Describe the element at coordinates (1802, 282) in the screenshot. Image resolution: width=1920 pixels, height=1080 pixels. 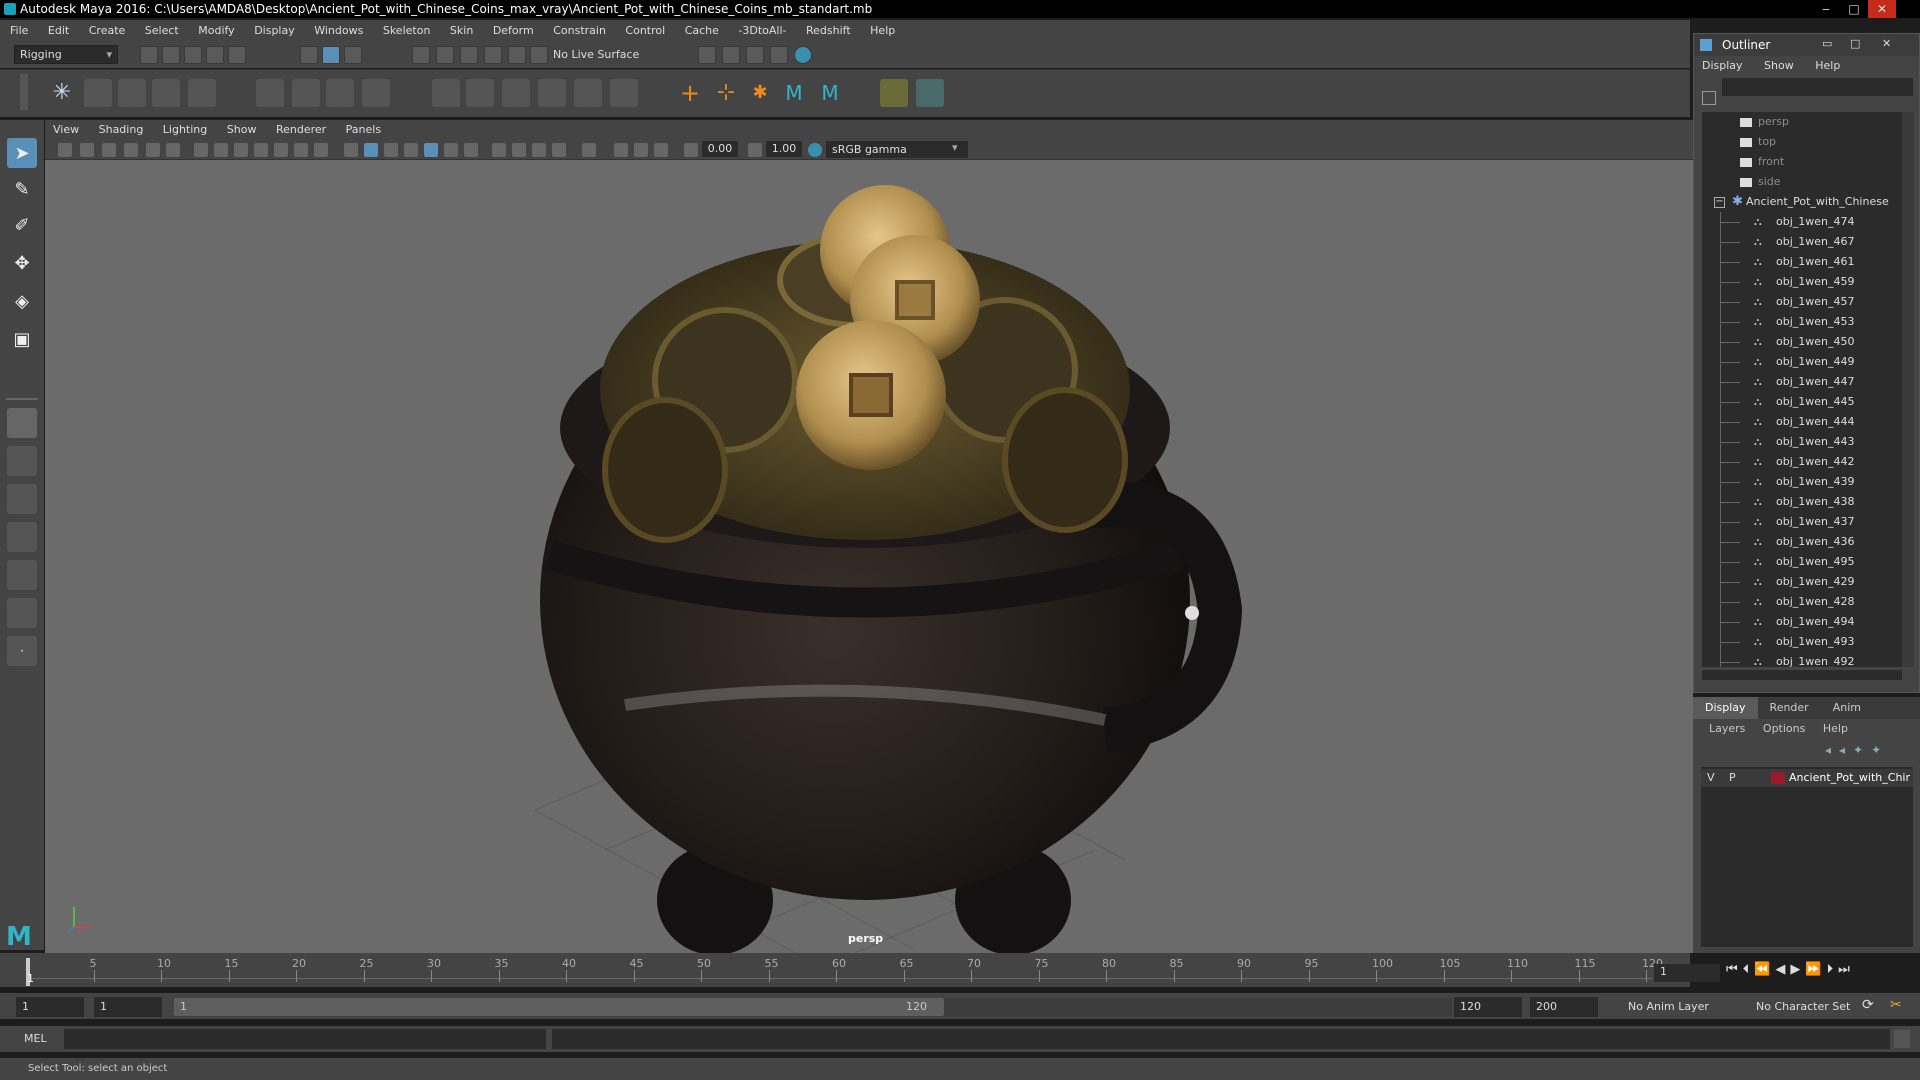
I see `outliner-object-item: ⛬ obj_1wen_459` at that location.